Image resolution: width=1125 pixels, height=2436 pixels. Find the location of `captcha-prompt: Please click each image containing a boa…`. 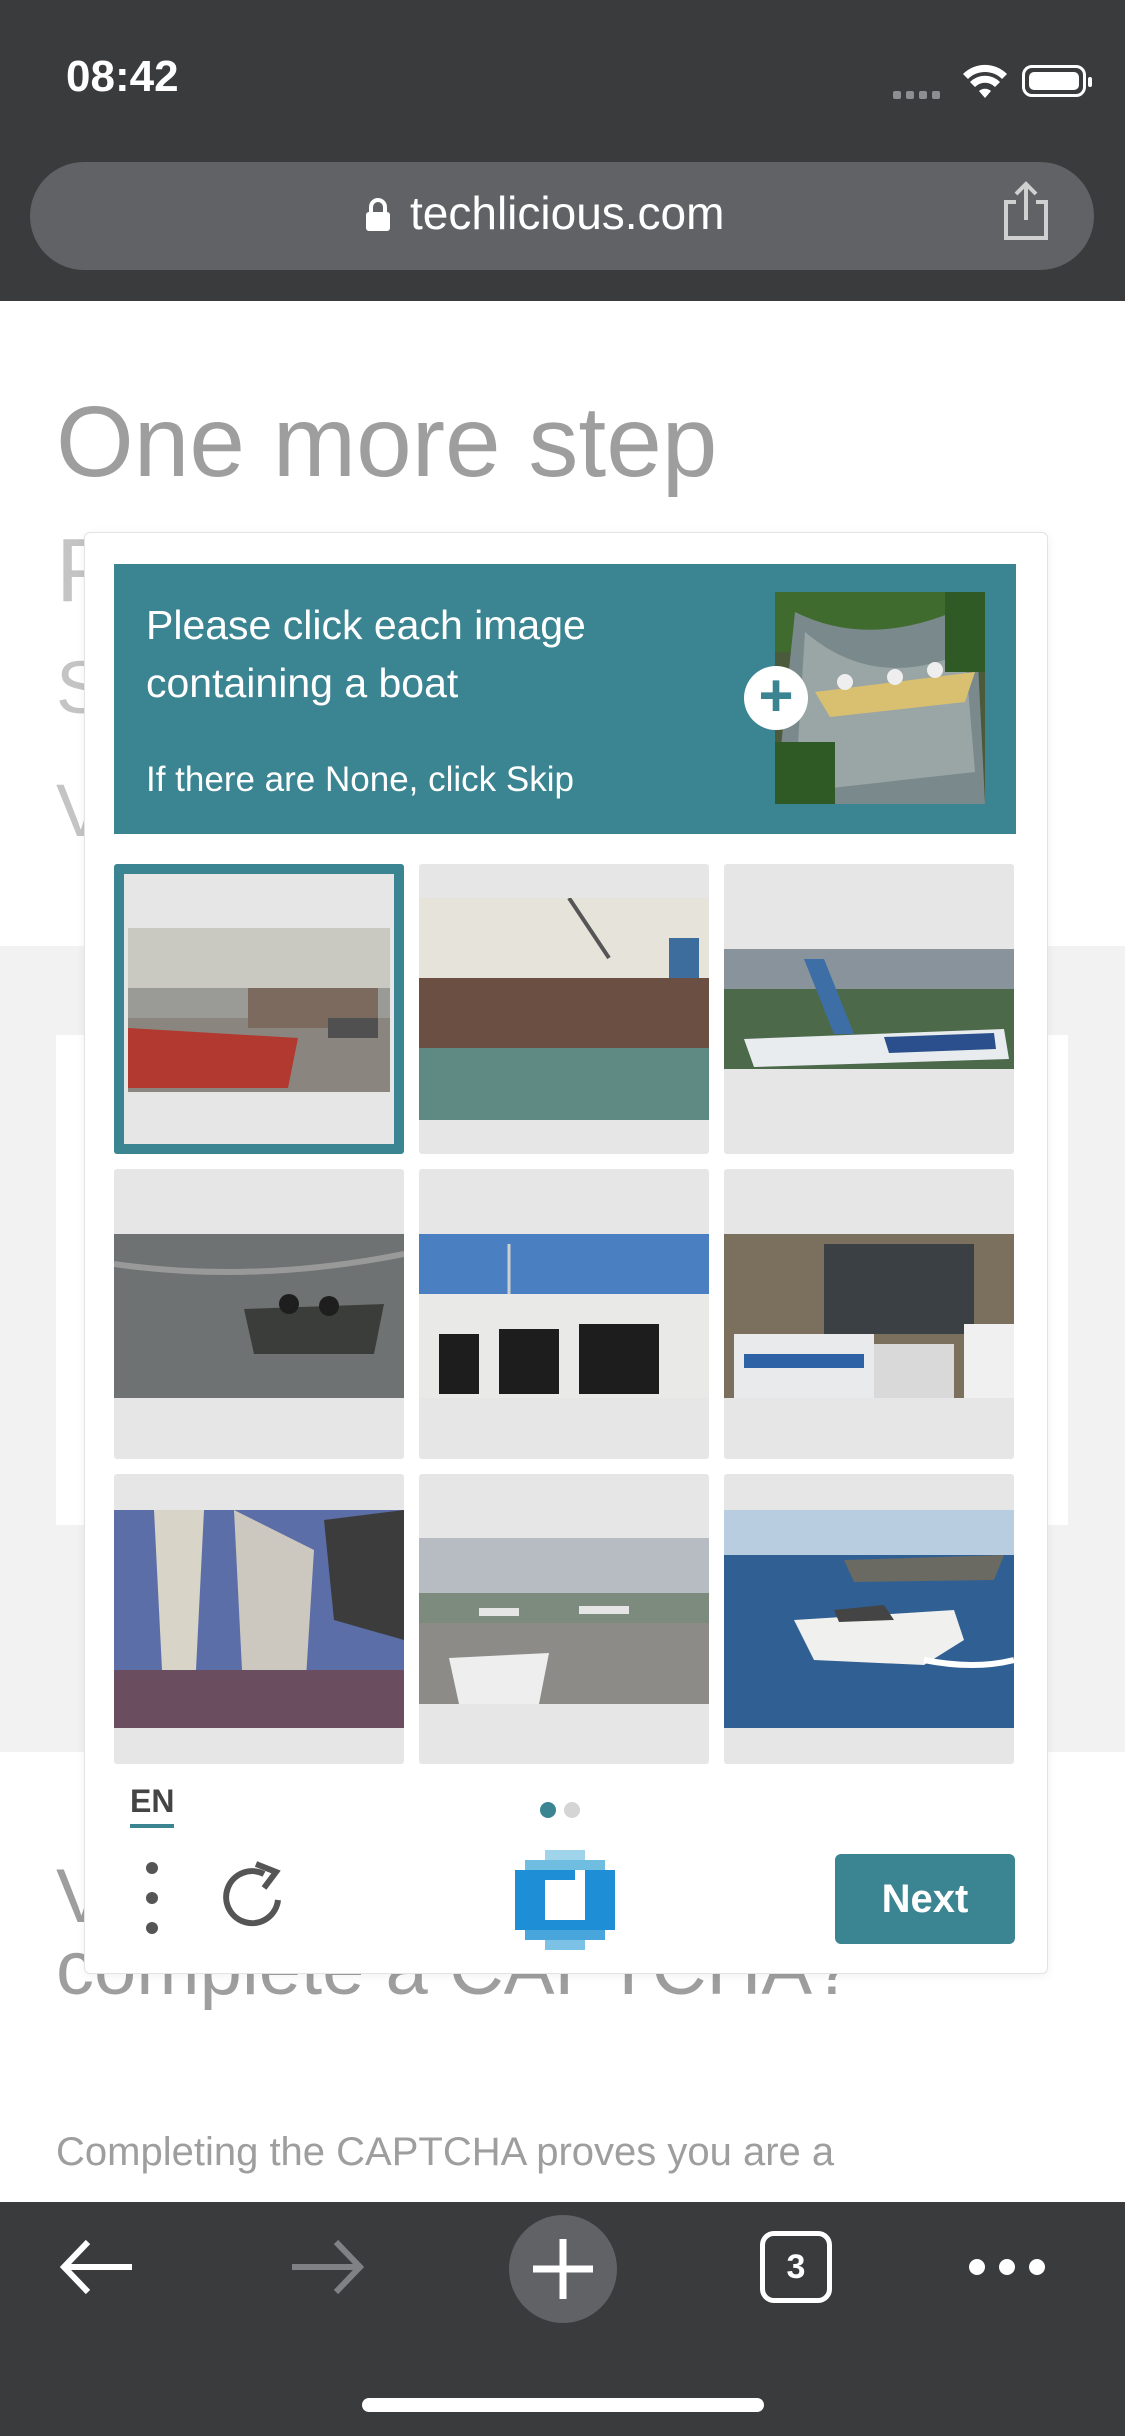

captcha-prompt: Please click each image containing a boa… is located at coordinates (366, 654).